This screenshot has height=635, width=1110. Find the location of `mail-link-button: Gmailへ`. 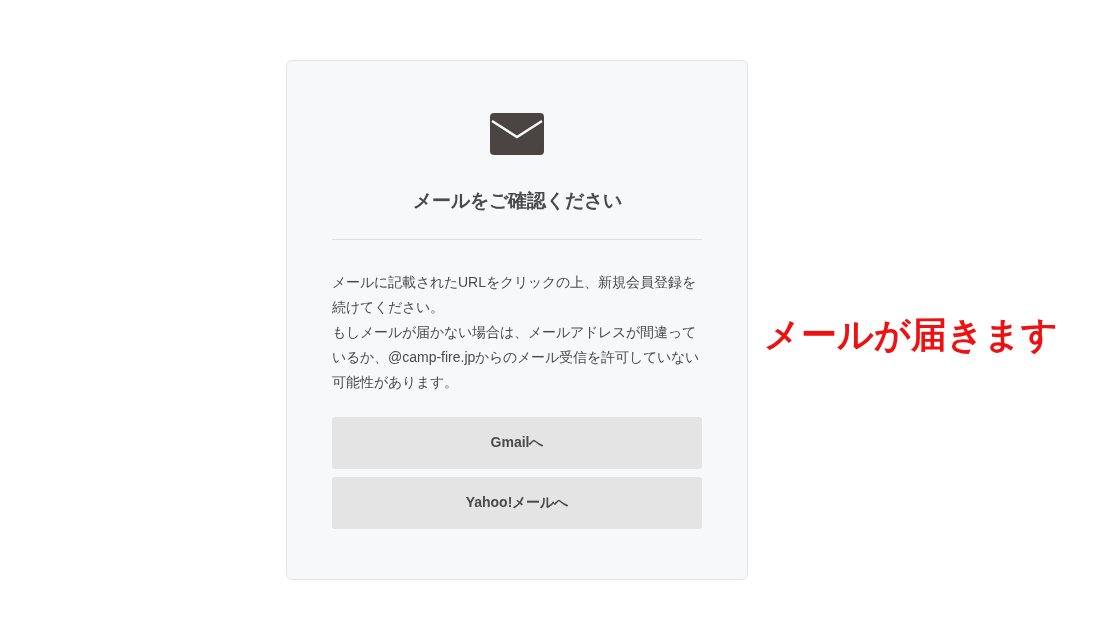

mail-link-button: Gmailへ is located at coordinates (517, 443).